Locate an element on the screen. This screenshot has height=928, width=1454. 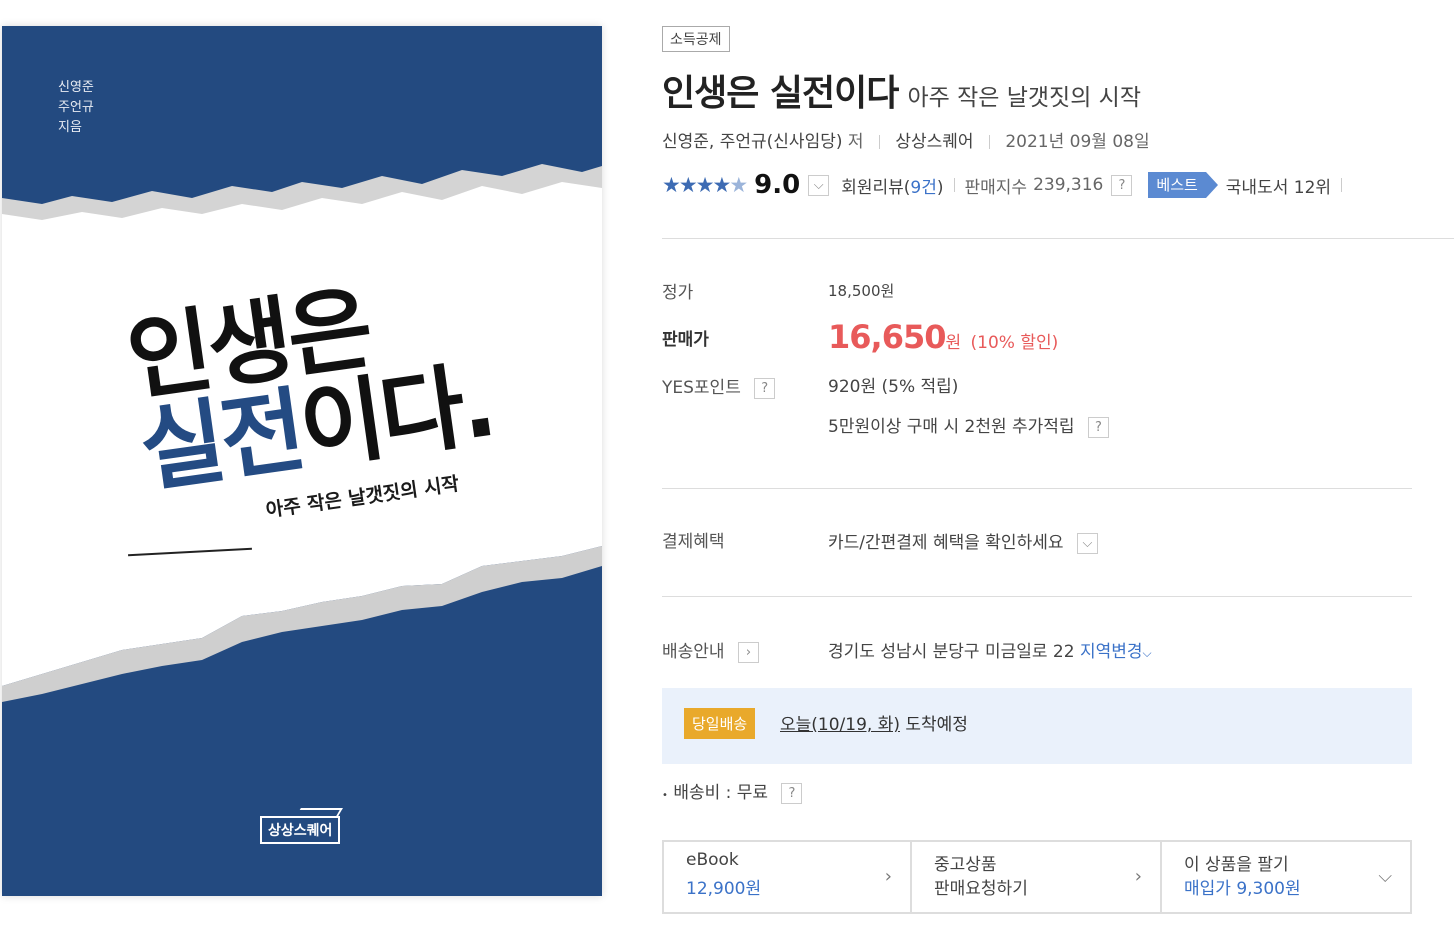
cover-title-blue: 실전 is located at coordinates (221, 441).